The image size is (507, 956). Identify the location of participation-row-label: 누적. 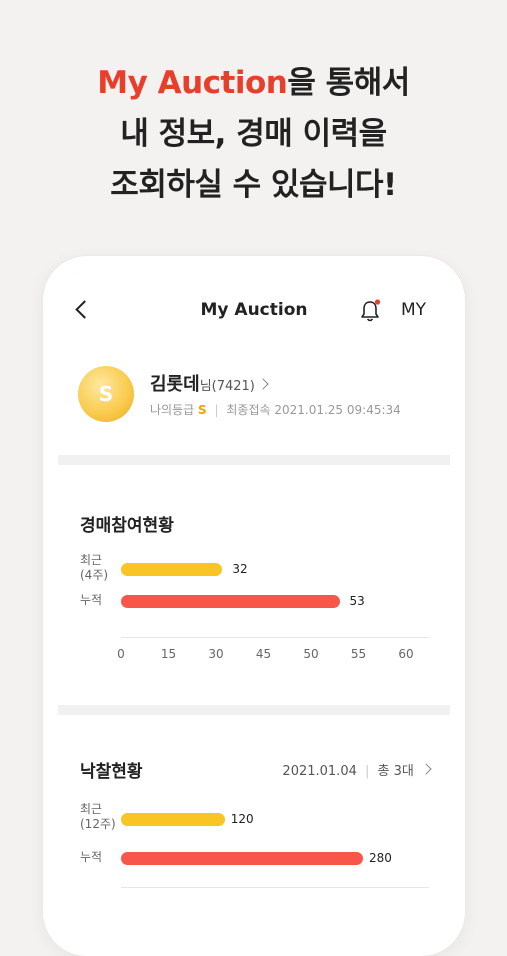
(91, 600).